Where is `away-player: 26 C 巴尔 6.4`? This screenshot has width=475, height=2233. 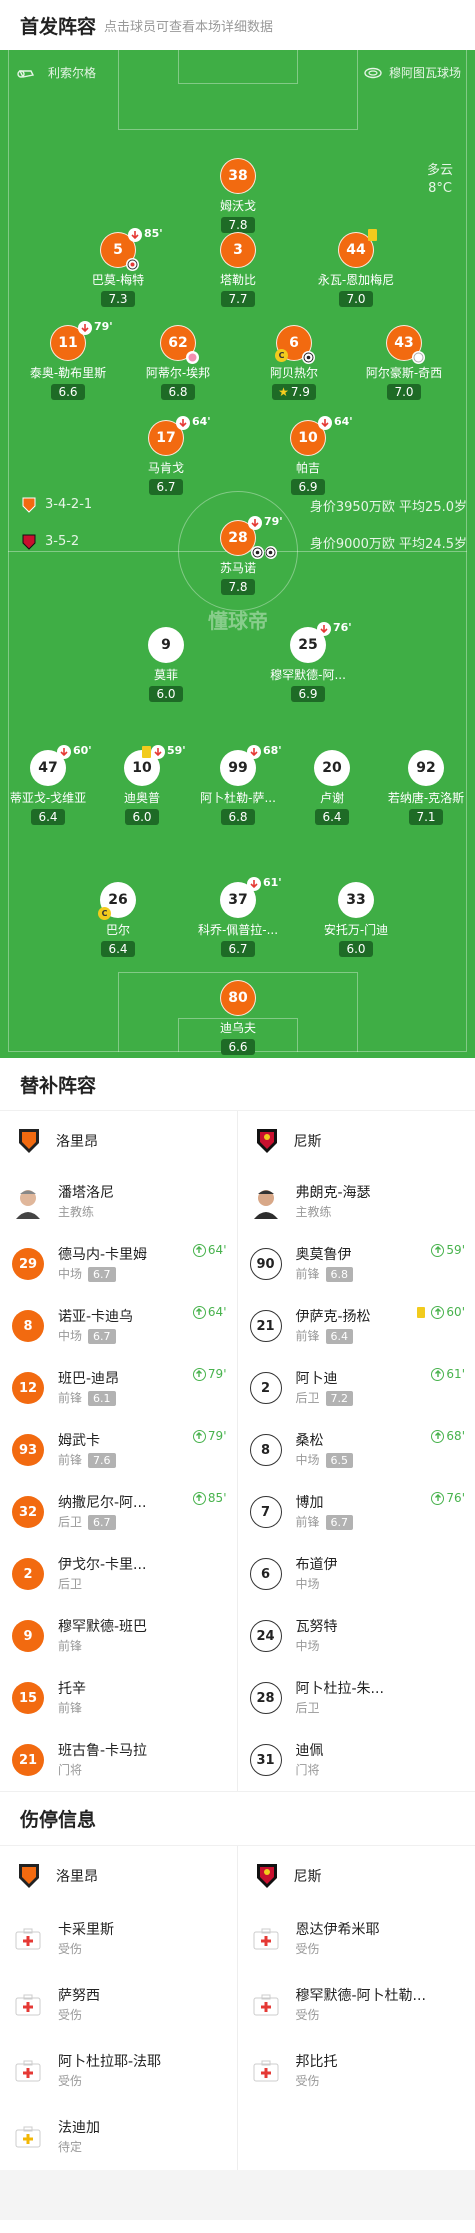
away-player: 26 C 巴尔 6.4 is located at coordinates (118, 919).